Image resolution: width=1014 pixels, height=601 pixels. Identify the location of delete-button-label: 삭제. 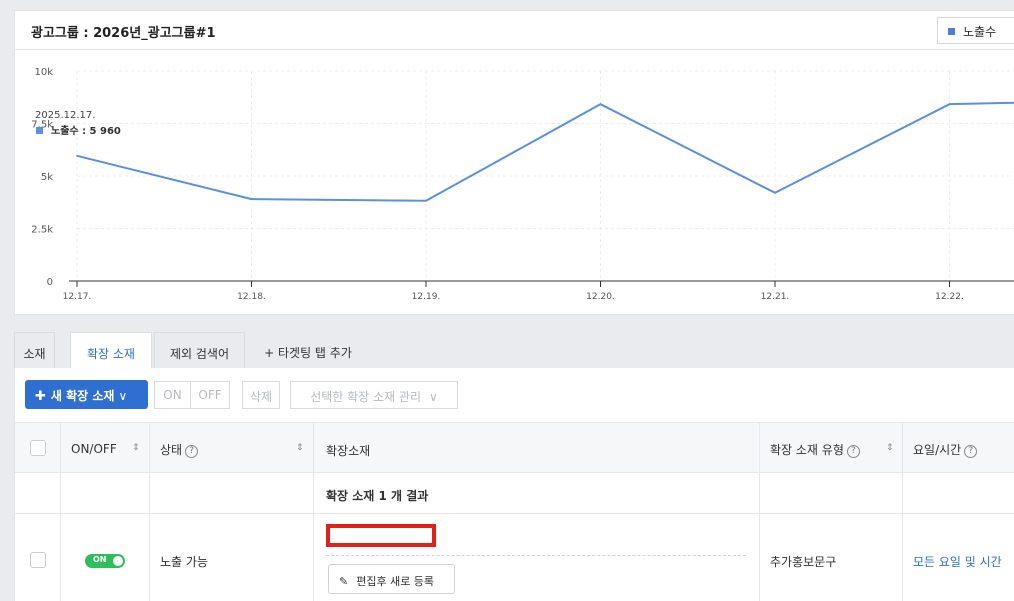
(261, 397).